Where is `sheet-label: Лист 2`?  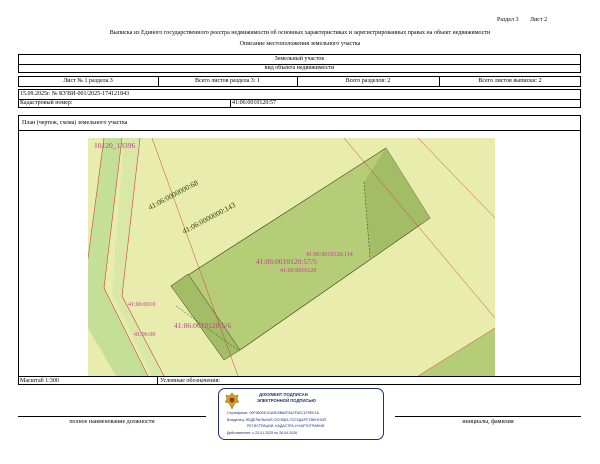 sheet-label: Лист 2 is located at coordinates (539, 20).